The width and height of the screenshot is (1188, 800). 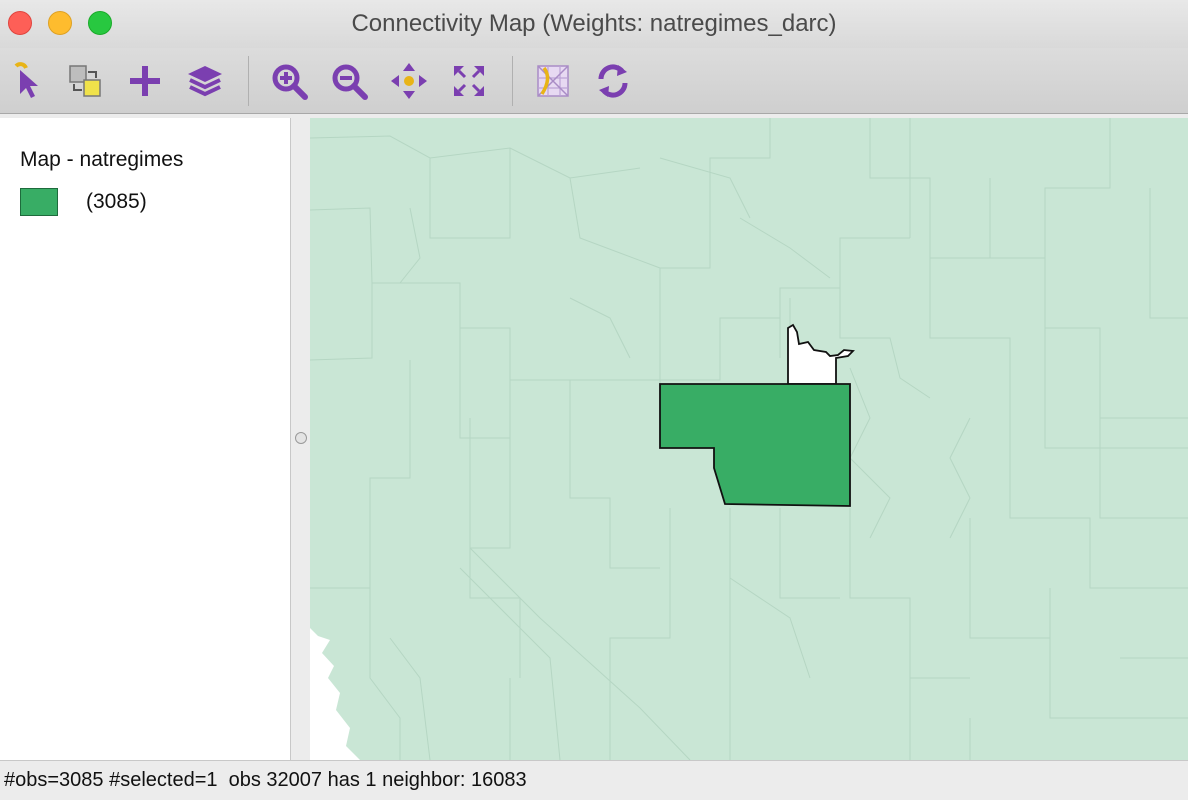 I want to click on legend-title: Map - natregimes, so click(x=102, y=159).